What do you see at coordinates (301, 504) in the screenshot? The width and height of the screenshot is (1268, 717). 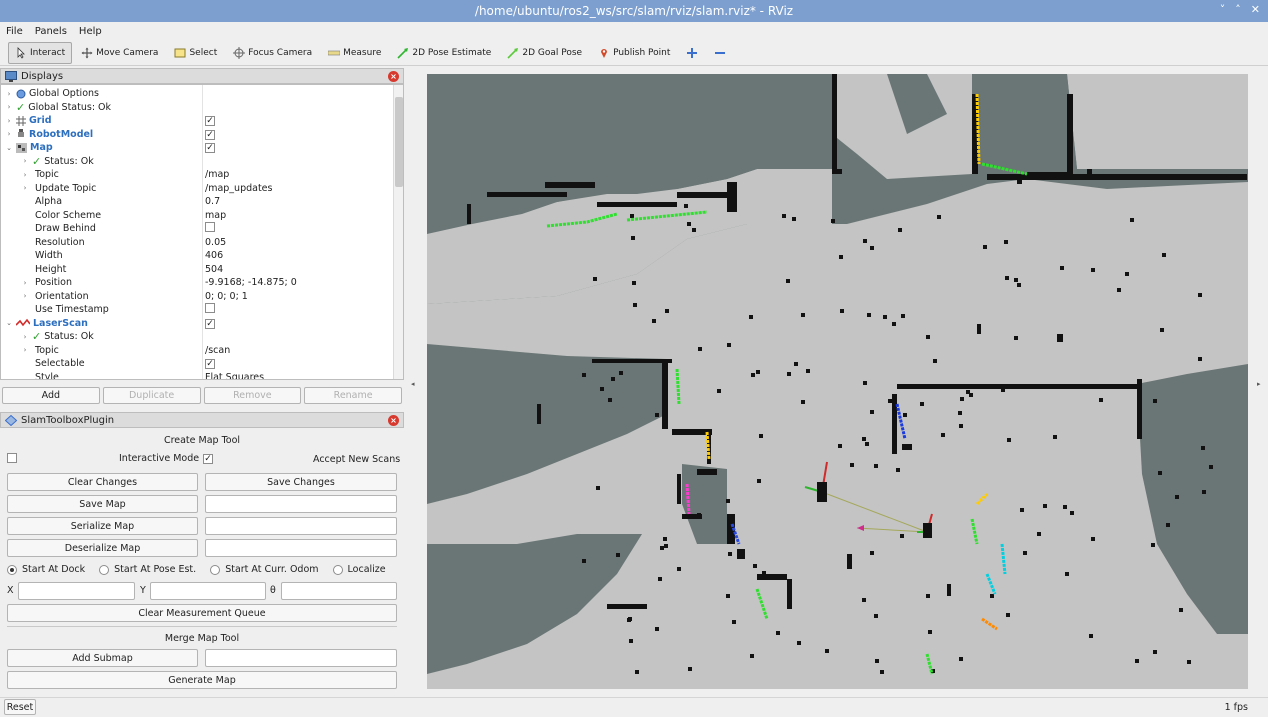 I see `save-map-input` at bounding box center [301, 504].